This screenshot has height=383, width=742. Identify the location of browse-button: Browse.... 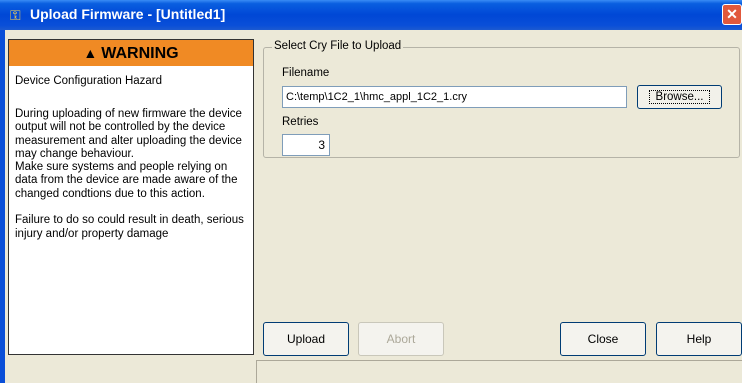
(679, 97).